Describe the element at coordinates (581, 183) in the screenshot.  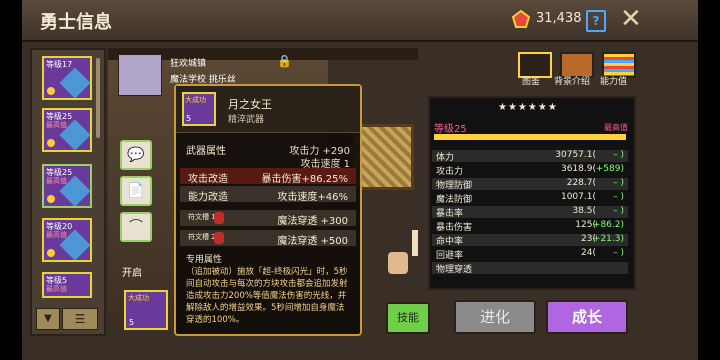
I see `stat-value: 228.7(` at that location.